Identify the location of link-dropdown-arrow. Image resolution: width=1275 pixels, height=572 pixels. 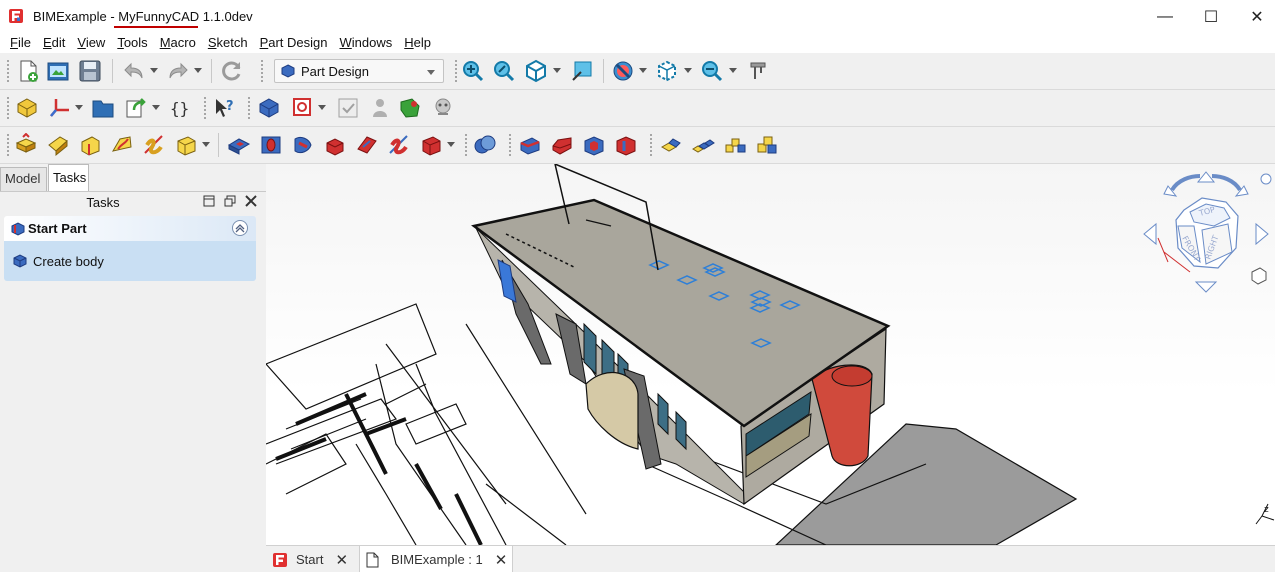
(156, 107).